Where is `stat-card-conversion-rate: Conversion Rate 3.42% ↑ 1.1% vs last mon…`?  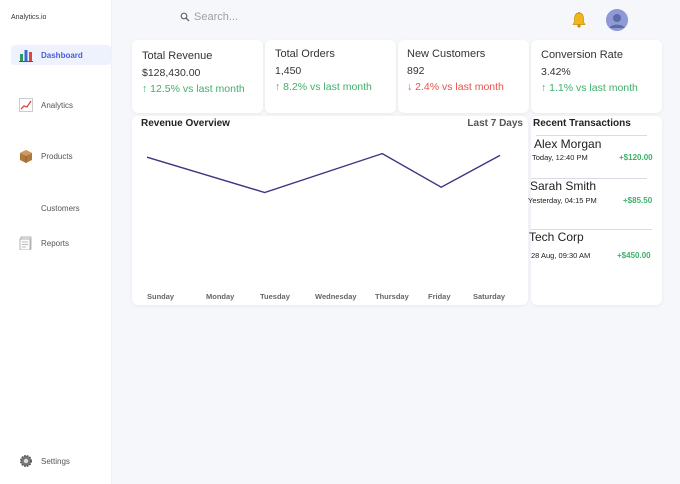 stat-card-conversion-rate: Conversion Rate 3.42% ↑ 1.1% vs last mon… is located at coordinates (596, 76).